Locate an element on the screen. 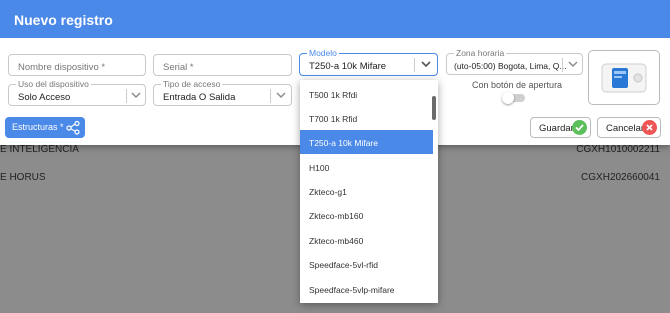  structures-button: Estructuras * is located at coordinates (45, 127).